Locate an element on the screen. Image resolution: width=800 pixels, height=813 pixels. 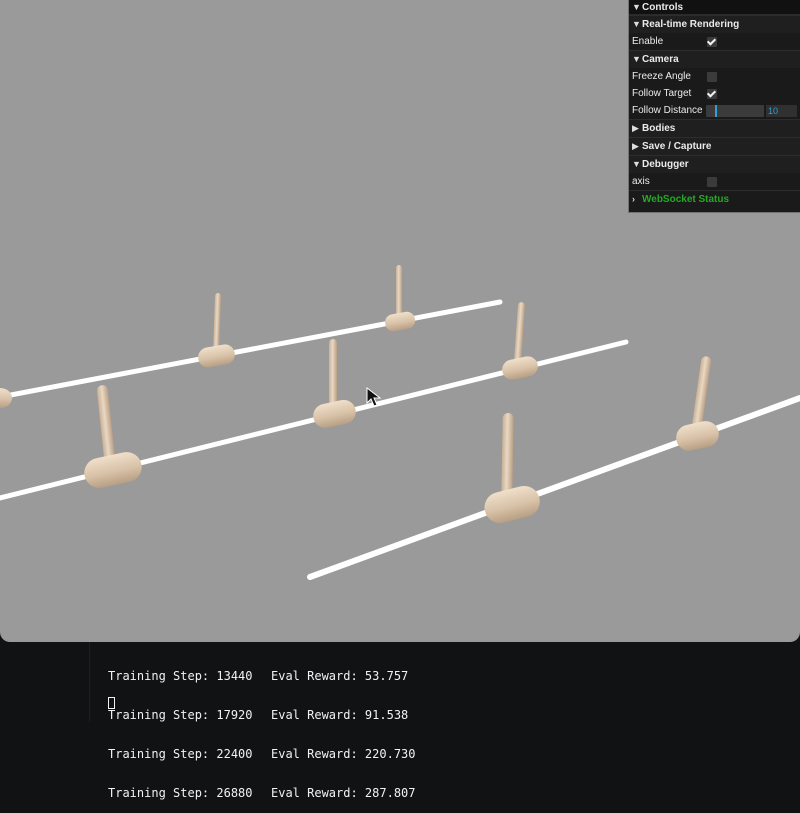
freeze-angle-checkbox is located at coordinates (712, 77).